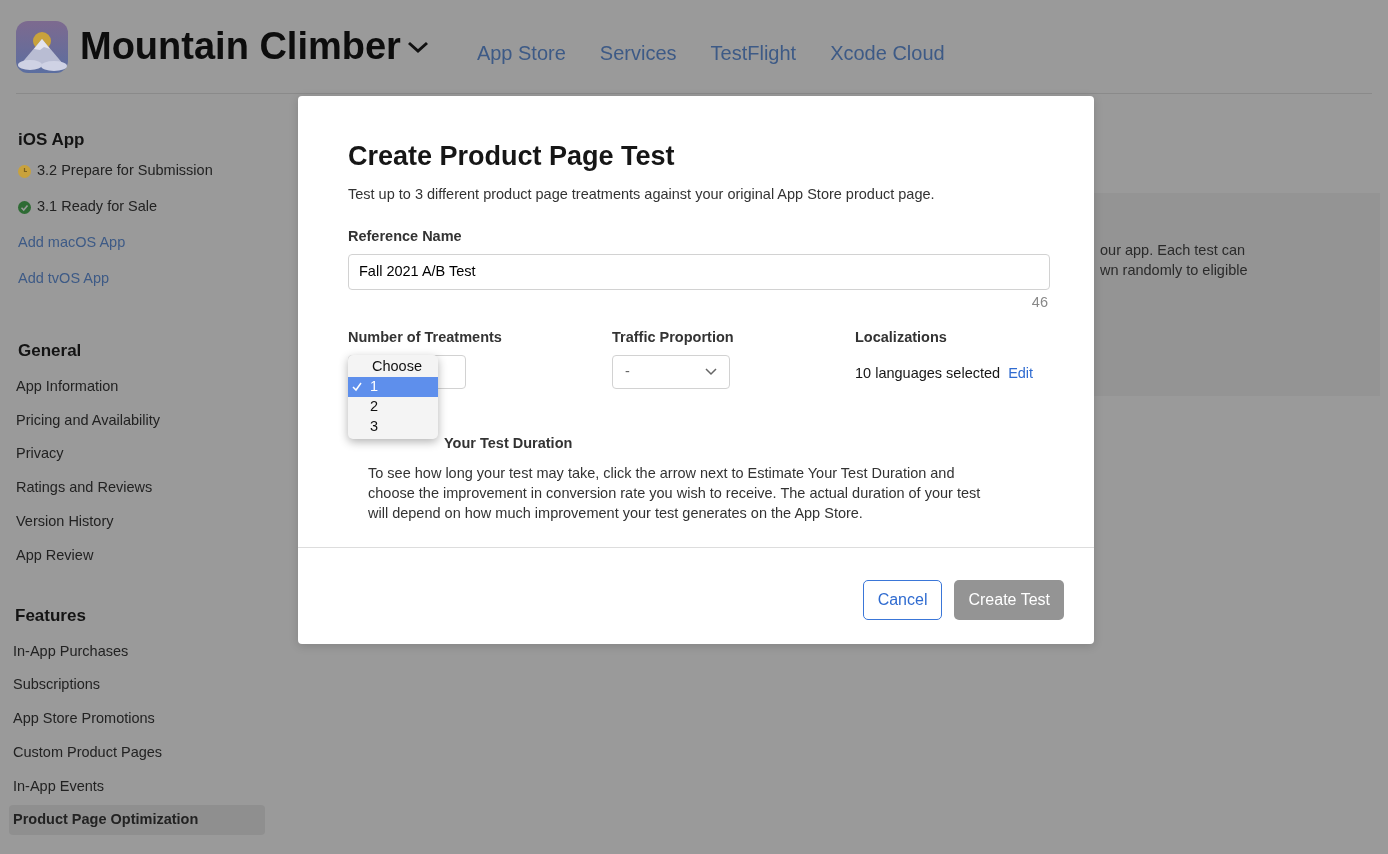 The image size is (1388, 854). Describe the element at coordinates (137, 786) in the screenshot. I see `sidebar-item: In-App Events` at that location.